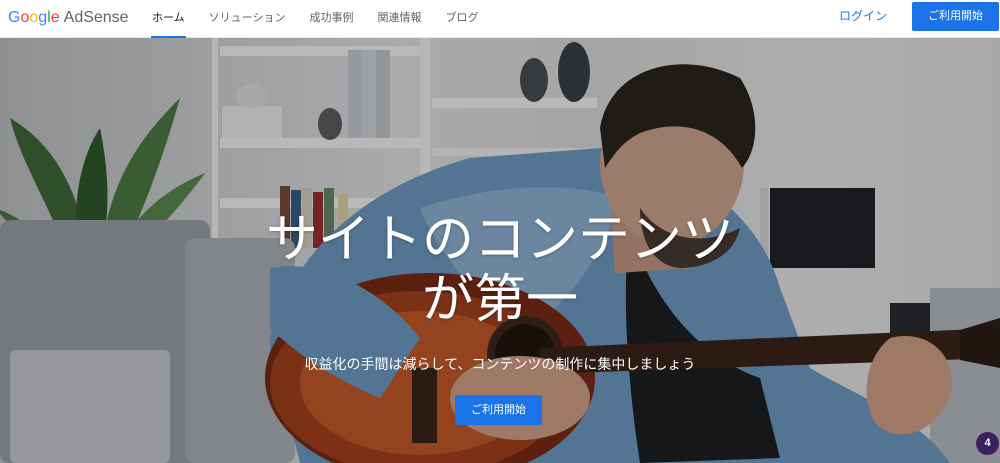  I want to click on logo-letter: o, so click(34, 17).